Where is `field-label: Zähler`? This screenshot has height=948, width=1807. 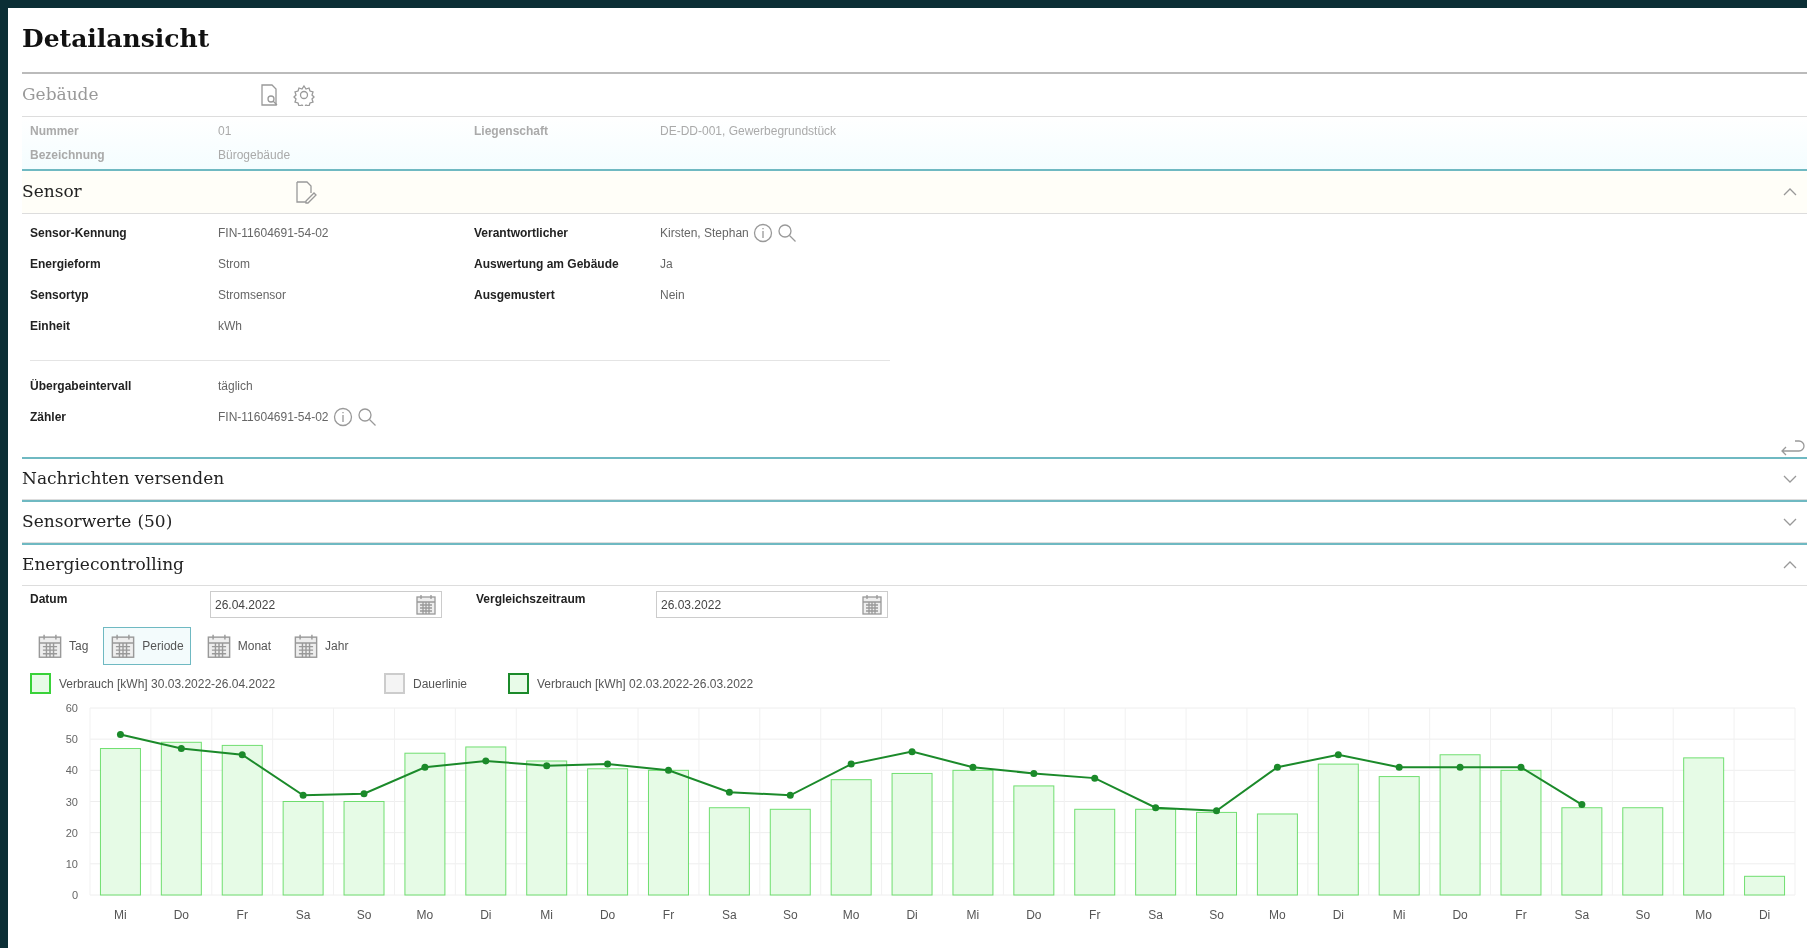
field-label: Zähler is located at coordinates (48, 417).